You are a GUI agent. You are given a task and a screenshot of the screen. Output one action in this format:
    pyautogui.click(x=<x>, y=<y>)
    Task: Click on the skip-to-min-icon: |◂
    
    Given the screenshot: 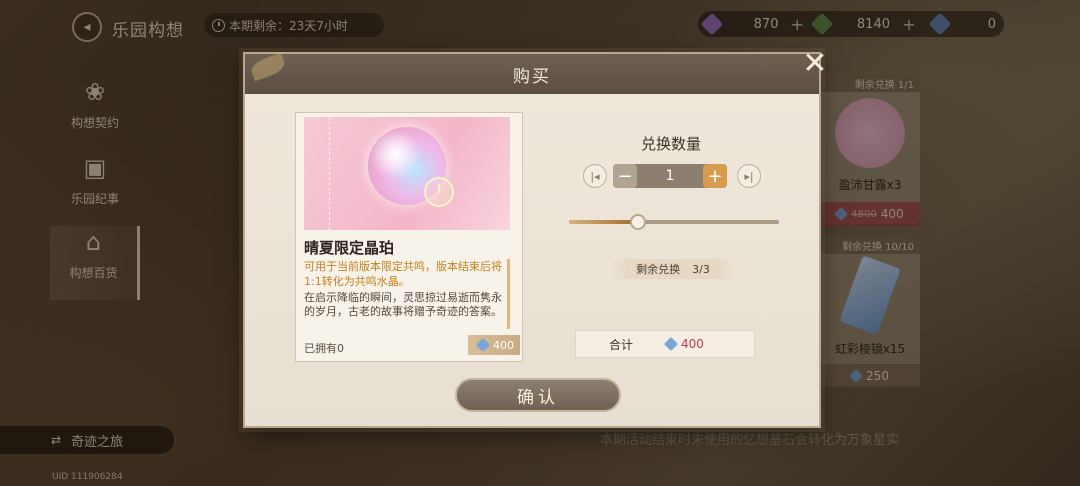 What is the action you would take?
    pyautogui.click(x=595, y=176)
    